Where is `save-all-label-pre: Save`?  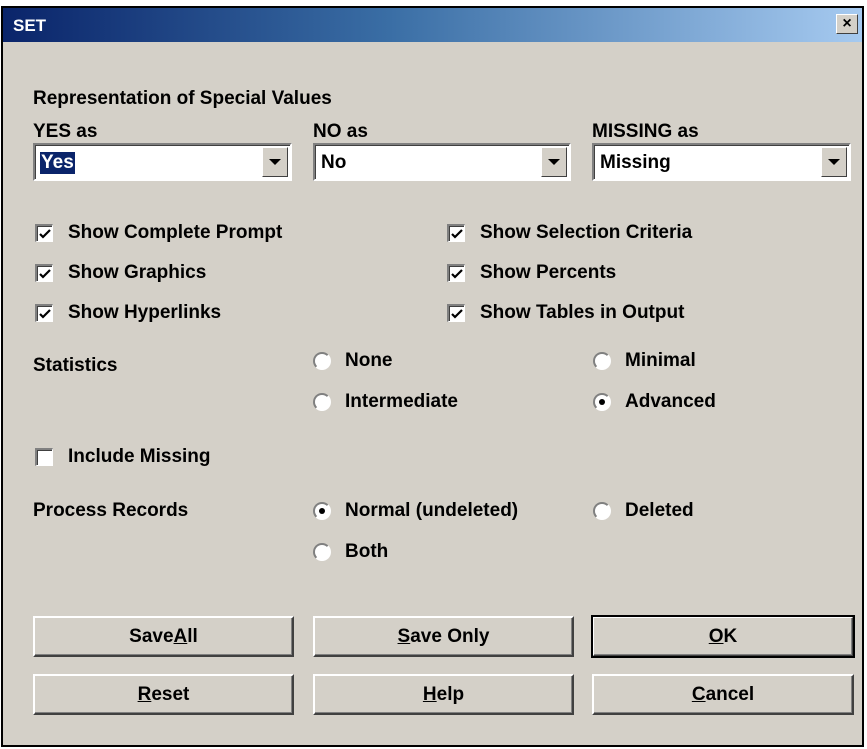 save-all-label-pre: Save is located at coordinates (151, 636).